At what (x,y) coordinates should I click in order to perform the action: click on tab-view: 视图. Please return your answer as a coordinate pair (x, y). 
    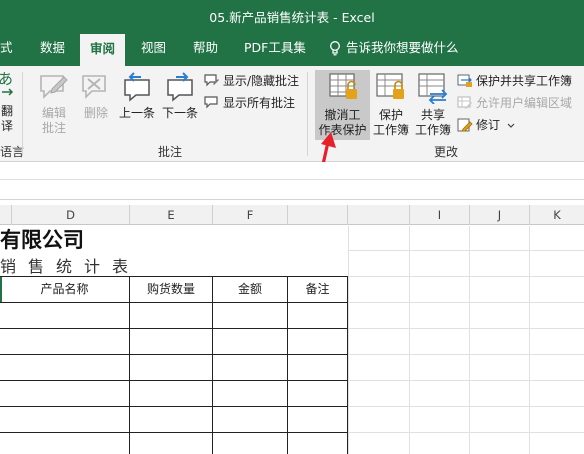
    Looking at the image, I should click on (153, 48).